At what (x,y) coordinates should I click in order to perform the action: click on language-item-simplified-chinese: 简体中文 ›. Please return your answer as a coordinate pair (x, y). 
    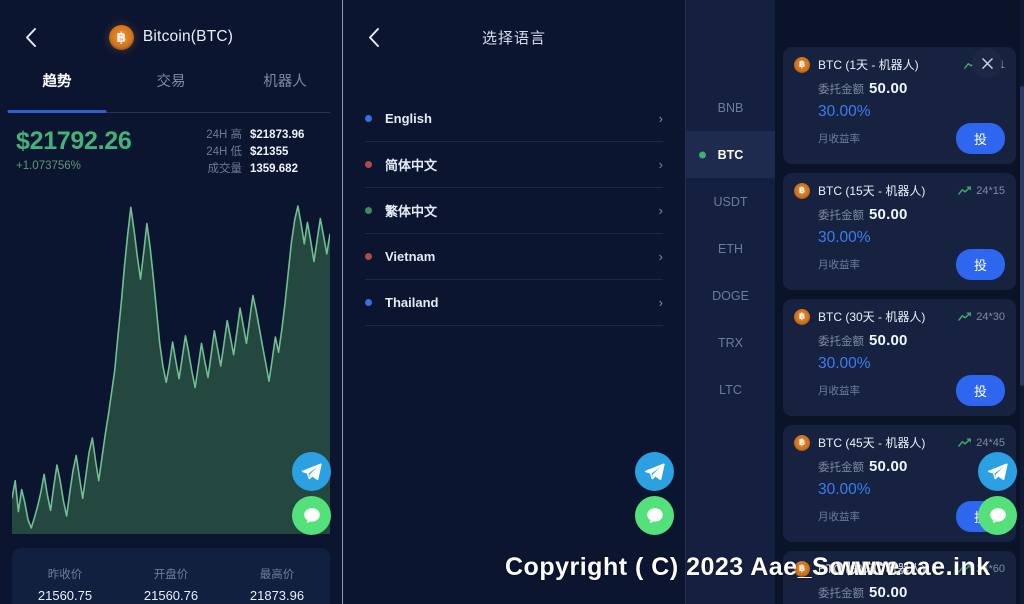
    Looking at the image, I should click on (514, 165).